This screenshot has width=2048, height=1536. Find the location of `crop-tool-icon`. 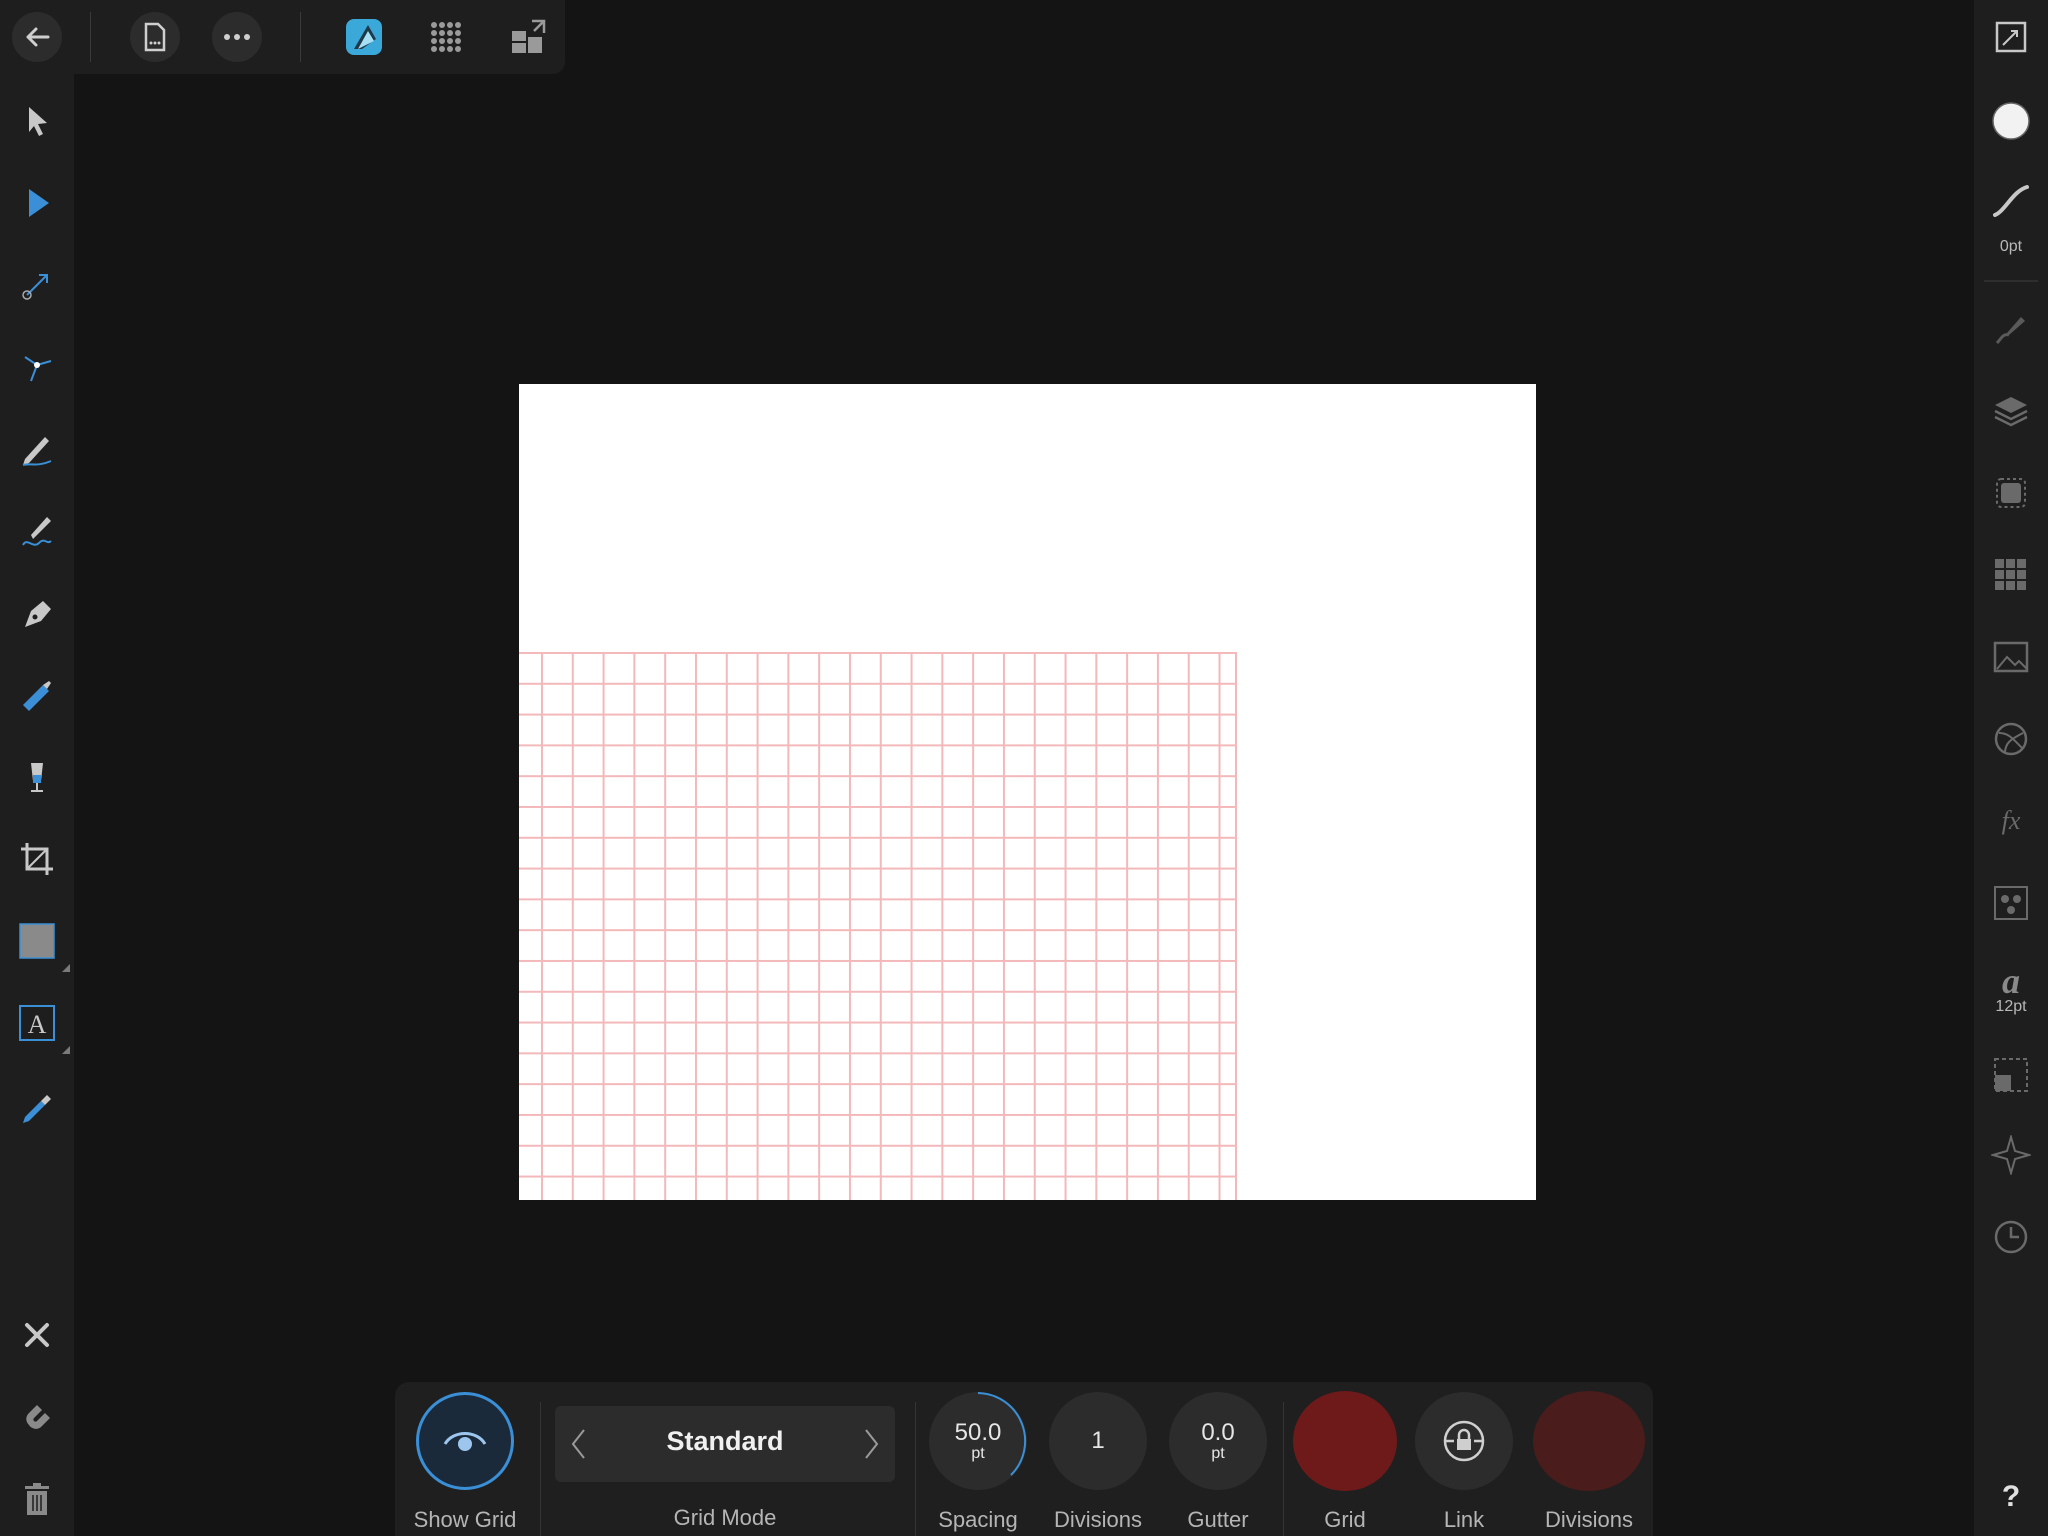

crop-tool-icon is located at coordinates (37, 859).